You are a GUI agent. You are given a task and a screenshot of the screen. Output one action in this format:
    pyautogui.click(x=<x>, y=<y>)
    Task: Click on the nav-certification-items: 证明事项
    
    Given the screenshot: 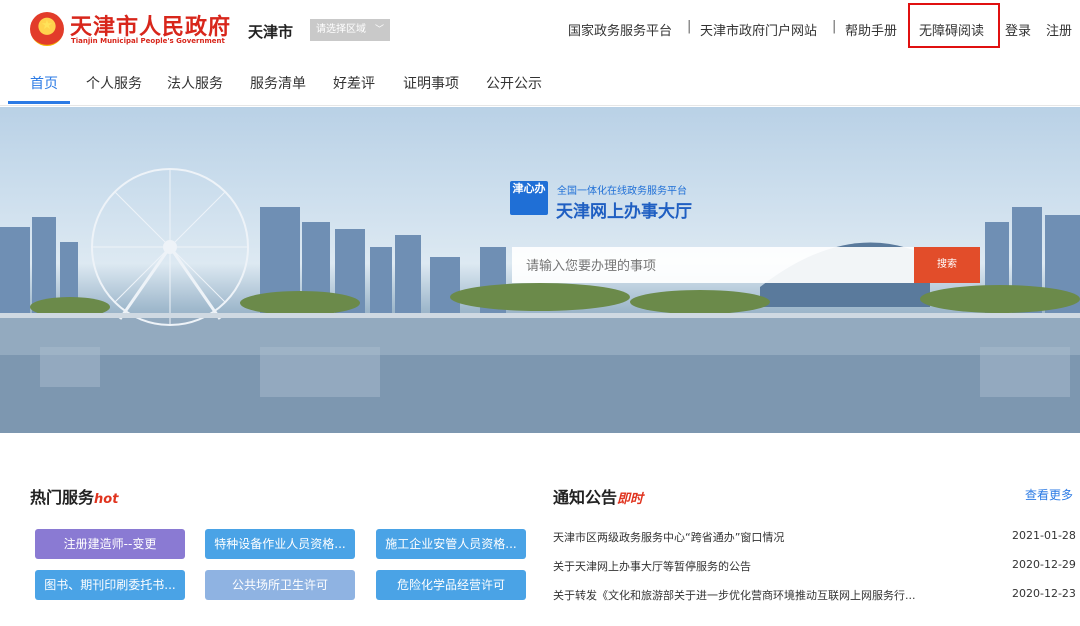 What is the action you would take?
    pyautogui.click(x=431, y=83)
    